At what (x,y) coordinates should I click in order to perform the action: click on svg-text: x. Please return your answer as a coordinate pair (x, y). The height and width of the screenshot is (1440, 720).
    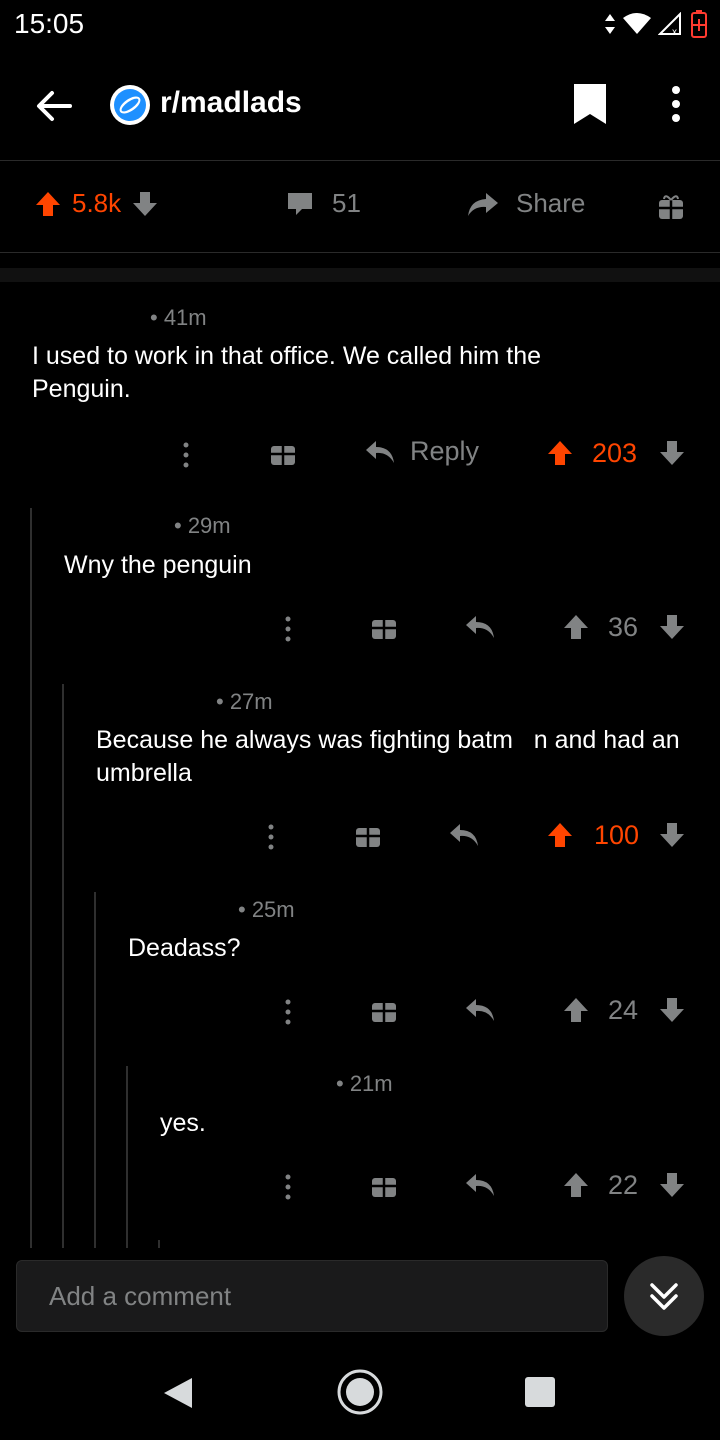
    Looking at the image, I should click on (674, 31).